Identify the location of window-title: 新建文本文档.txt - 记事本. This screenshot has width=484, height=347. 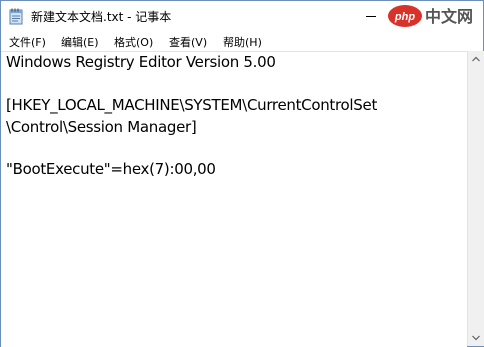
(101, 17).